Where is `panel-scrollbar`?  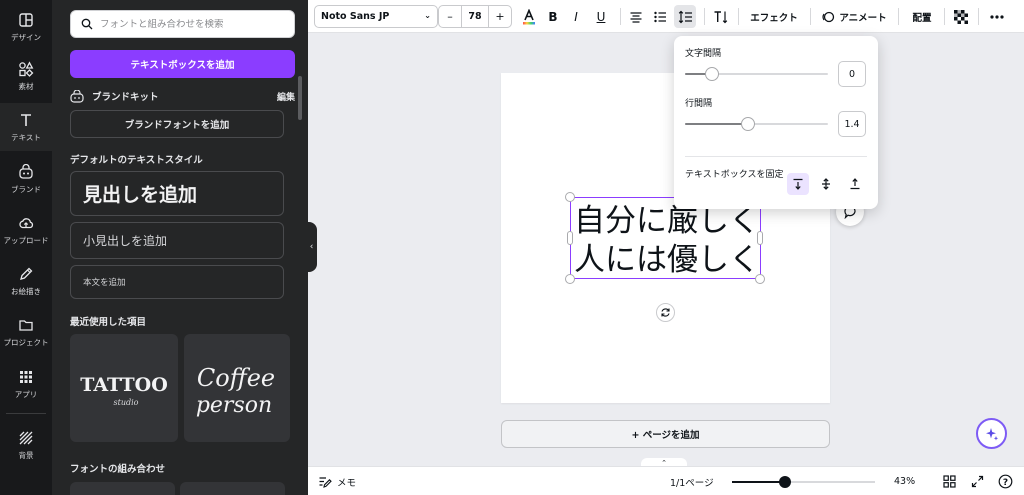 panel-scrollbar is located at coordinates (300, 98).